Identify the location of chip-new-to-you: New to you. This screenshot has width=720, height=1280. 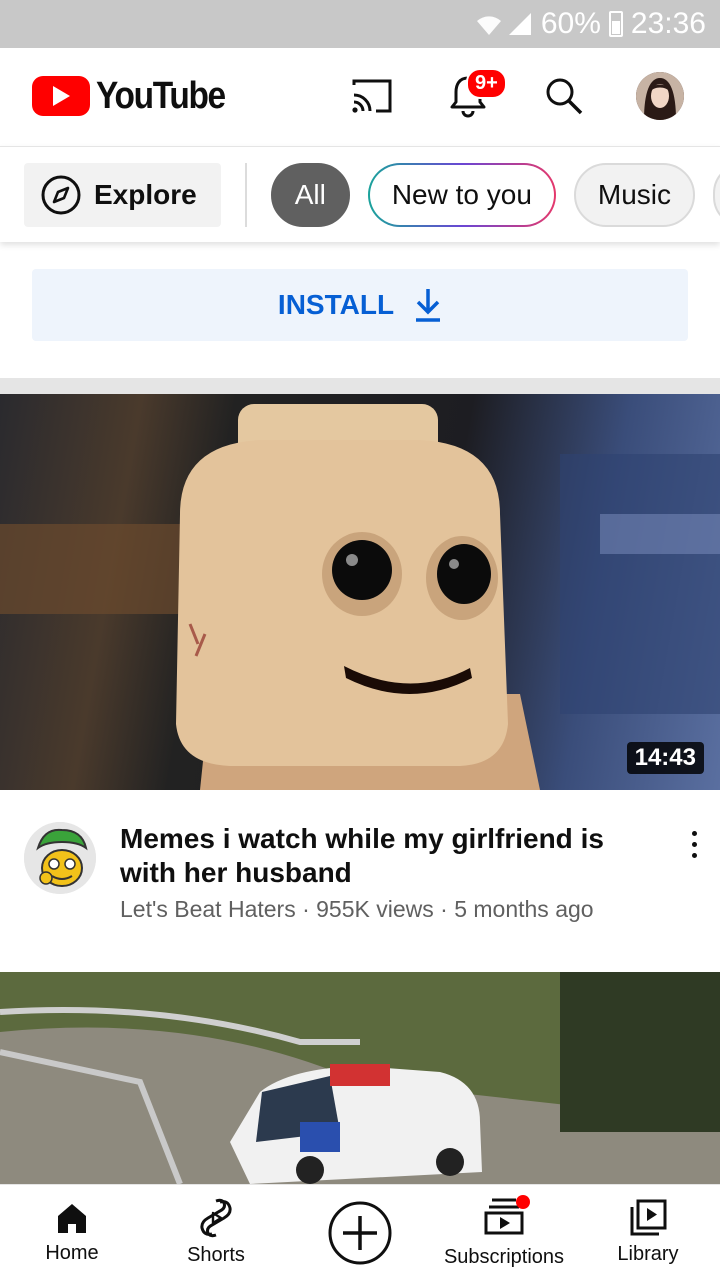
(462, 195).